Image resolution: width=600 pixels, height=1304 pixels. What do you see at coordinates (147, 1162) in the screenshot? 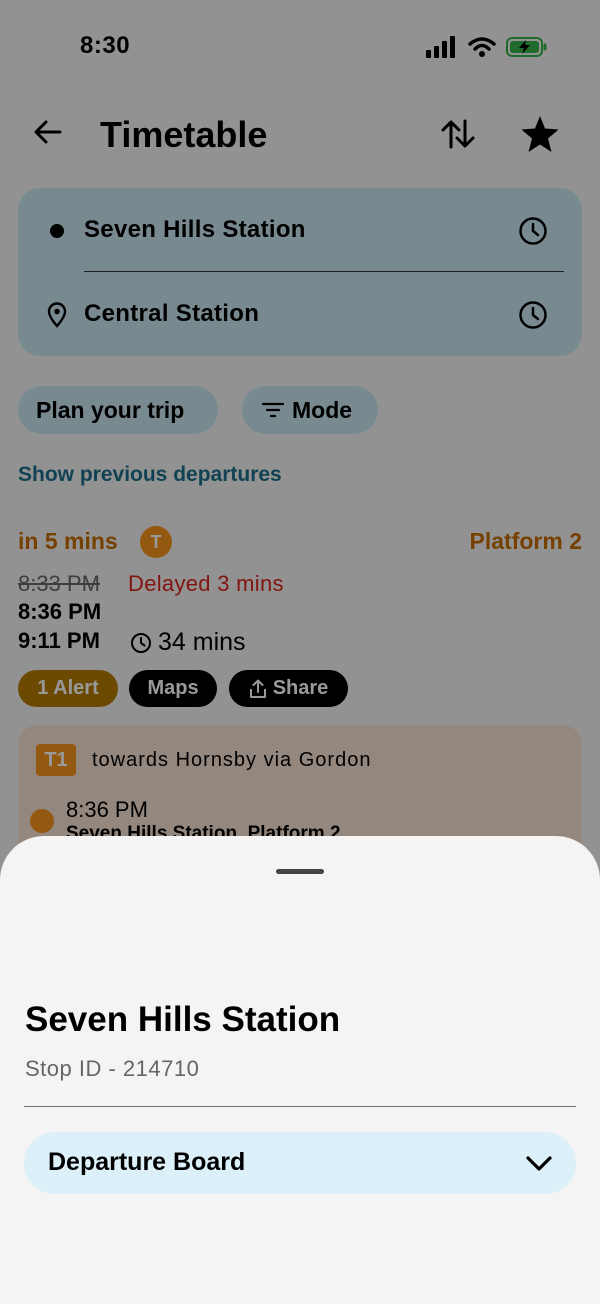
I see `dropdown-label: Departure Board` at bounding box center [147, 1162].